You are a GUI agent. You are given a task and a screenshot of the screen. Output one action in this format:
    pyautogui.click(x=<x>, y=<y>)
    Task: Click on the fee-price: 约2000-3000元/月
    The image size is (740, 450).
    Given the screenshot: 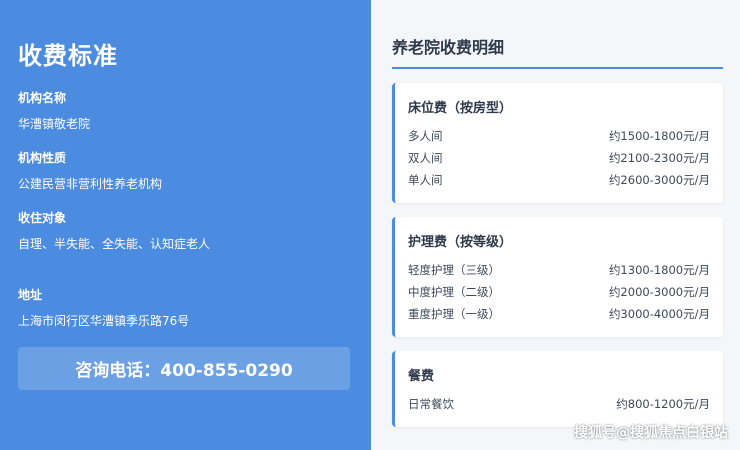 What is the action you would take?
    pyautogui.click(x=659, y=292)
    